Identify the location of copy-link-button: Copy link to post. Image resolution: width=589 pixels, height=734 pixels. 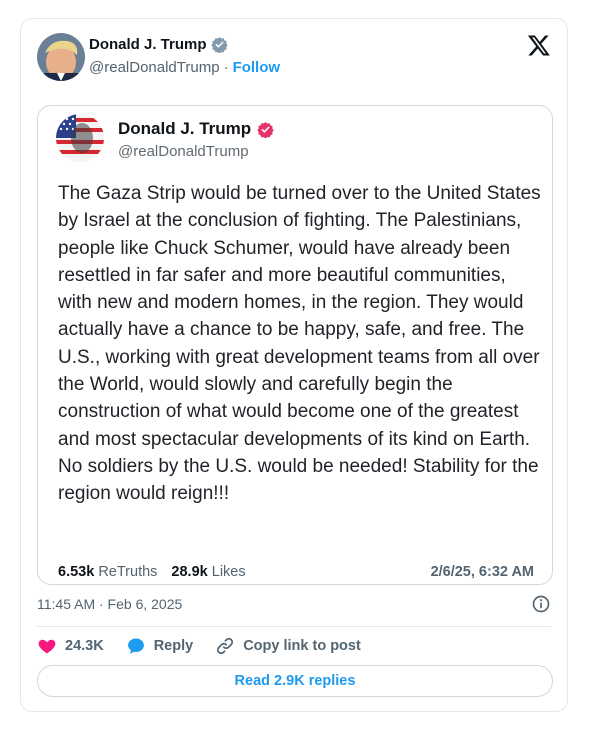
(288, 646).